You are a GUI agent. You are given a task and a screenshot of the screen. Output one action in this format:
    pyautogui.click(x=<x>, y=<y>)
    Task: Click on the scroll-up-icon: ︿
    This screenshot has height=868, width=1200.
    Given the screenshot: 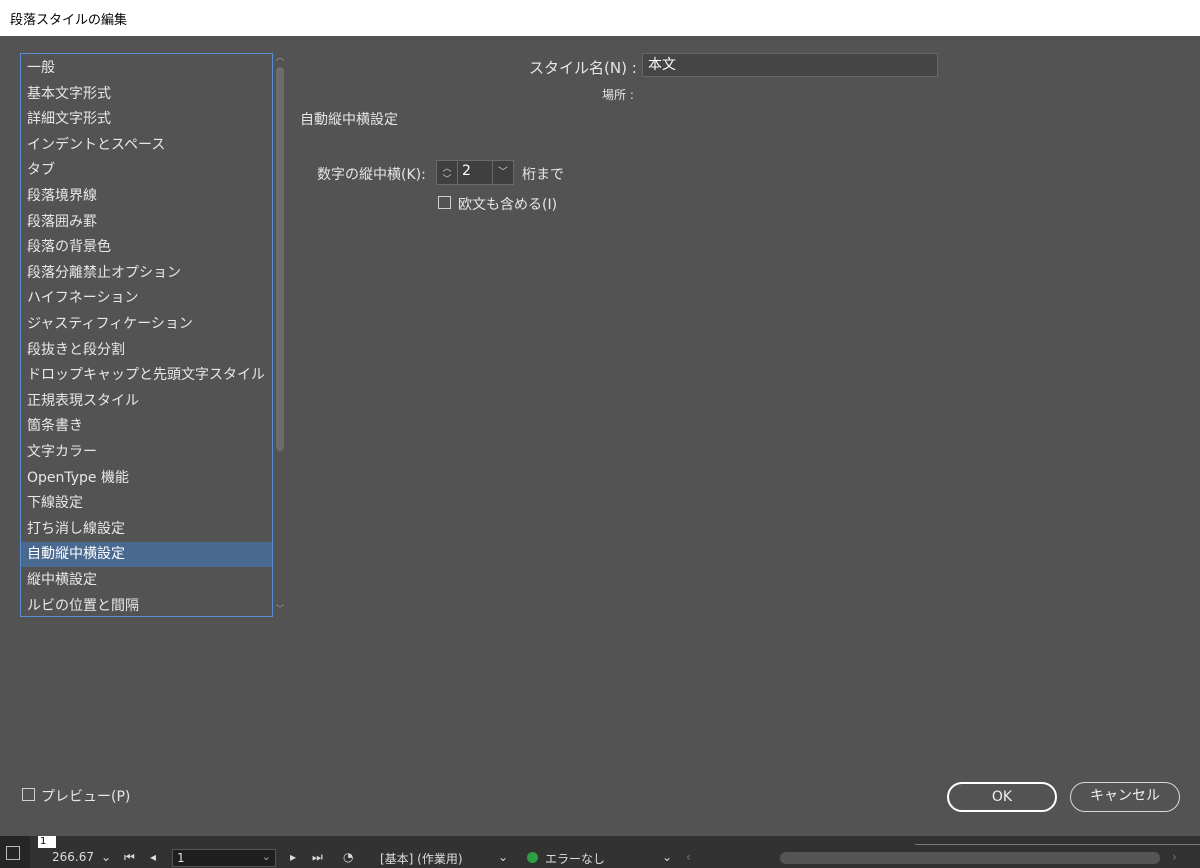 What is the action you would take?
    pyautogui.click(x=280, y=58)
    